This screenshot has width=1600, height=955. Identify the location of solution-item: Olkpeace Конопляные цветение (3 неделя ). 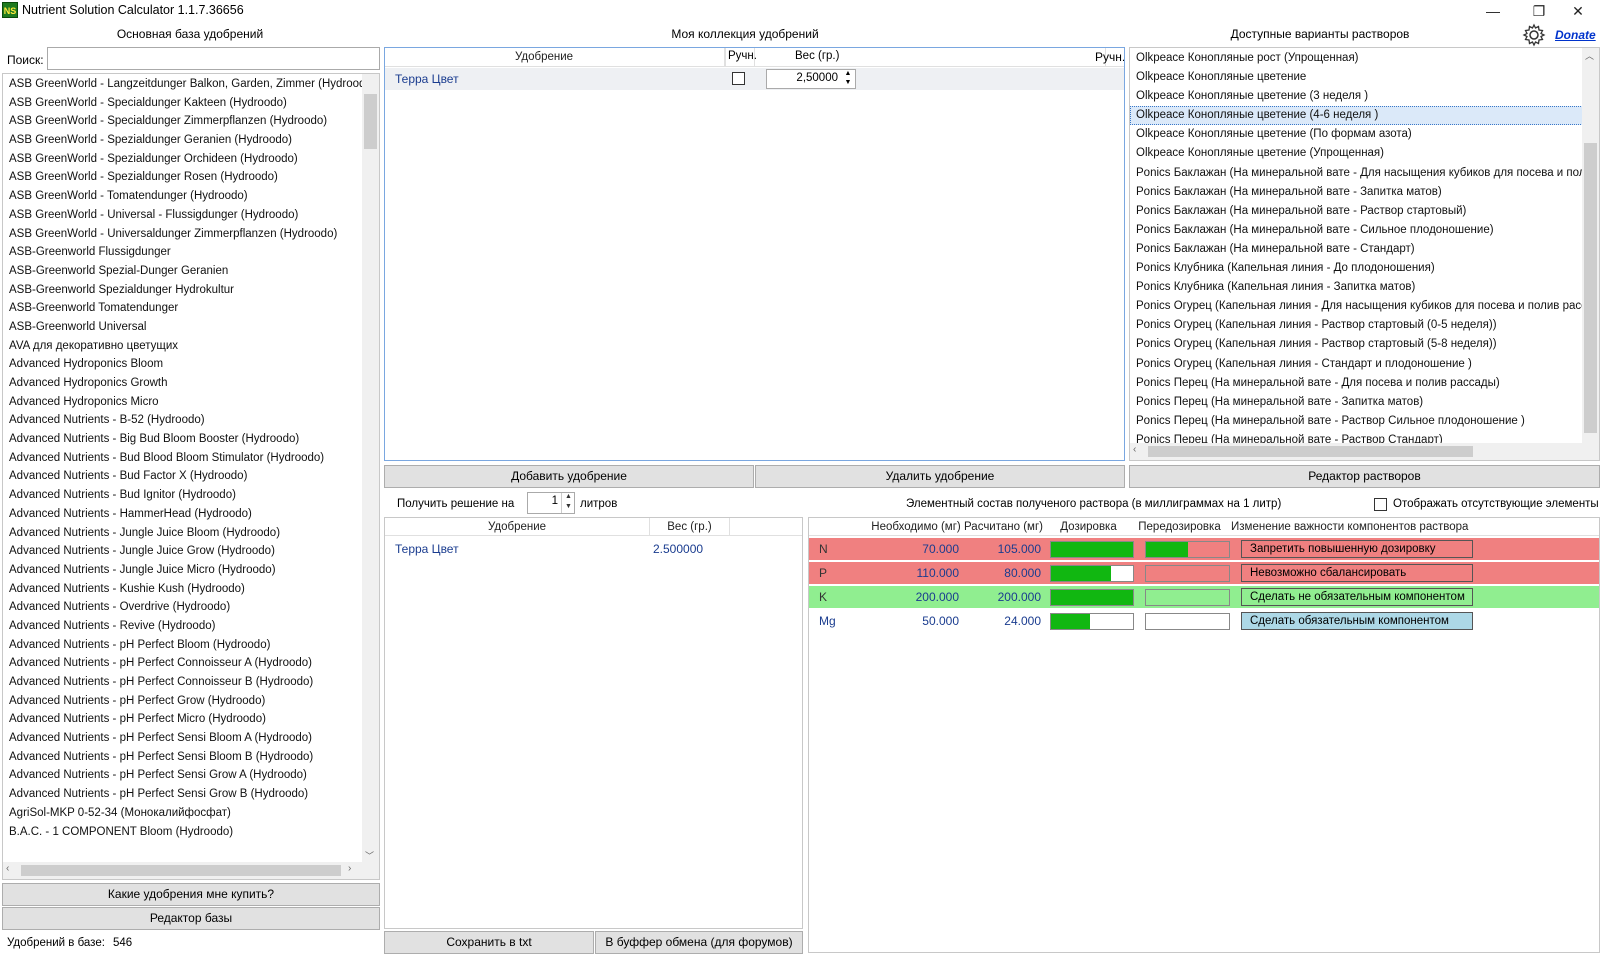
(1357, 96).